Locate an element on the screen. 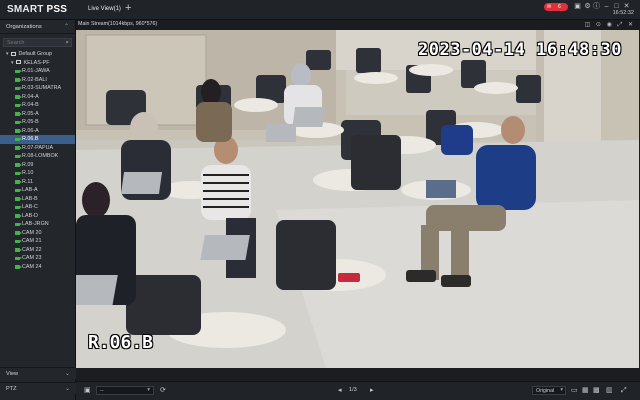  tree-channel-item: R.03-SUMATRA is located at coordinates (37, 88).